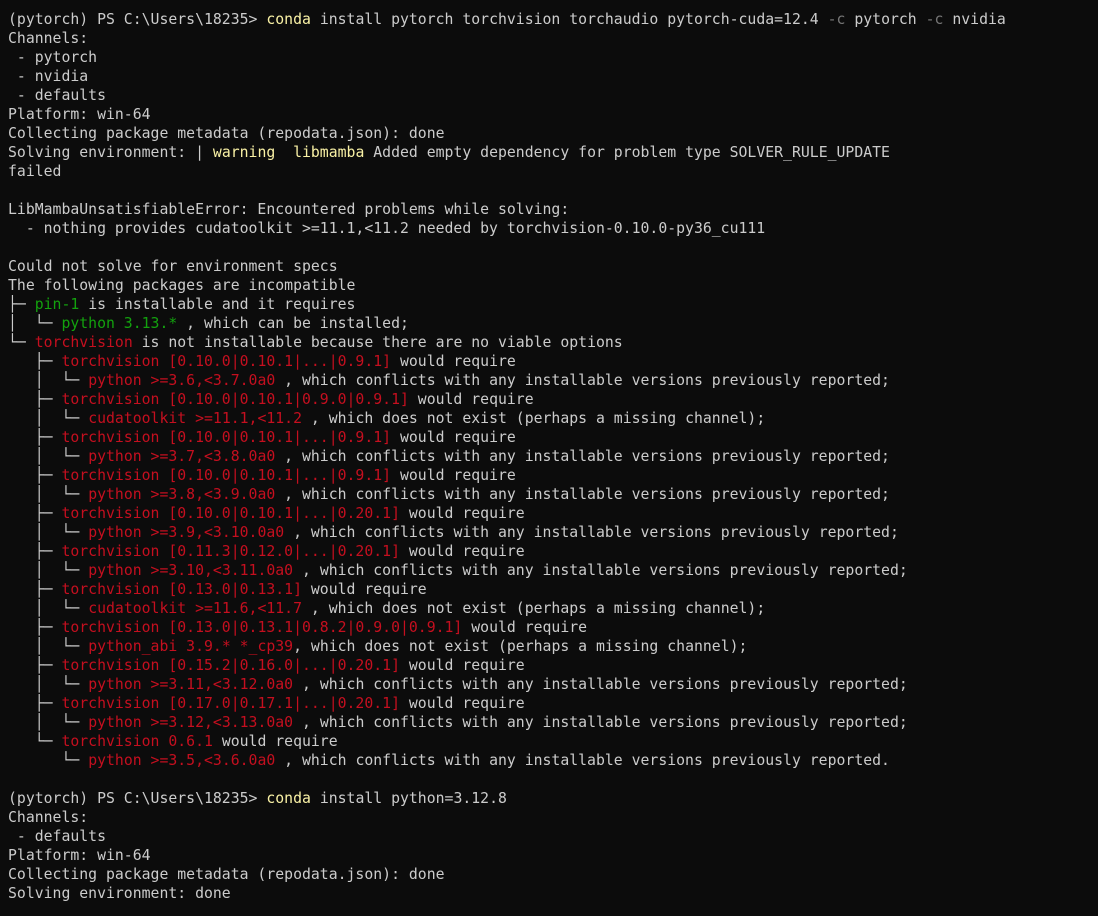 Image resolution: width=1098 pixels, height=916 pixels. I want to click on terminal-text: torchvision [0.11.3|0.12.0|...|0.20.1], so click(230, 551).